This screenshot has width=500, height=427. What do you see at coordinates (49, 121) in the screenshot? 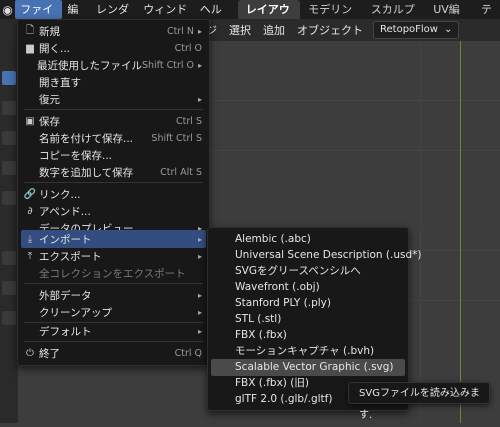
I see `menu-item-label: 保存` at bounding box center [49, 121].